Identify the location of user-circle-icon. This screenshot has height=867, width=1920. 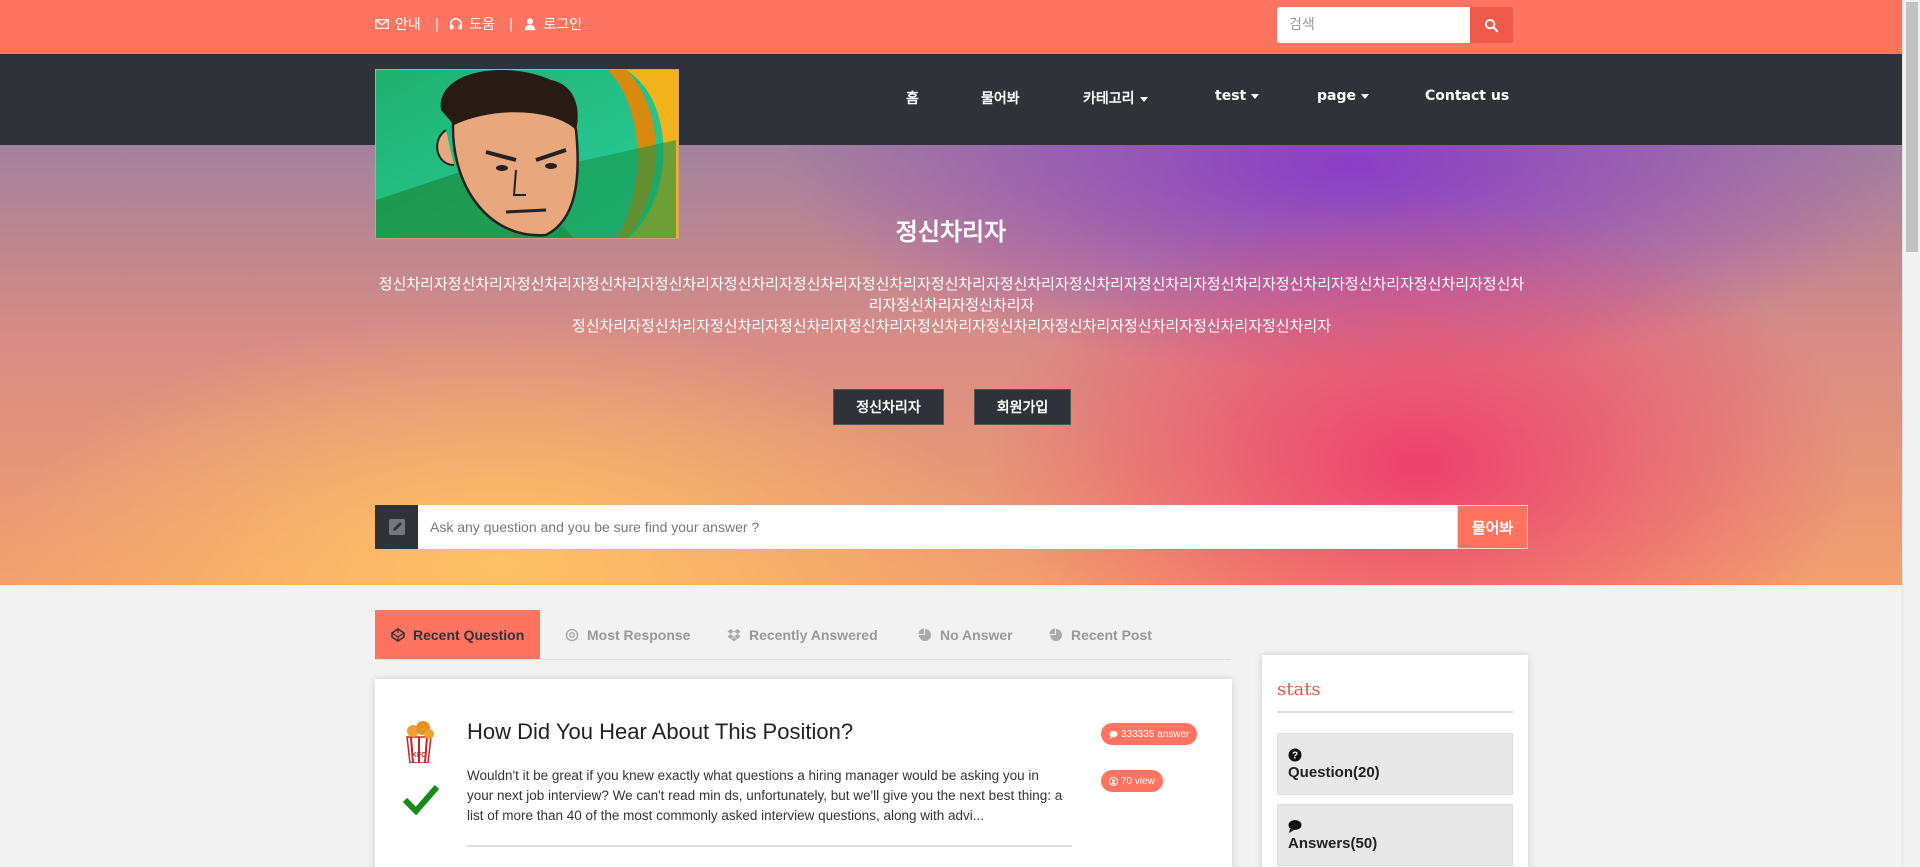
(1113, 781).